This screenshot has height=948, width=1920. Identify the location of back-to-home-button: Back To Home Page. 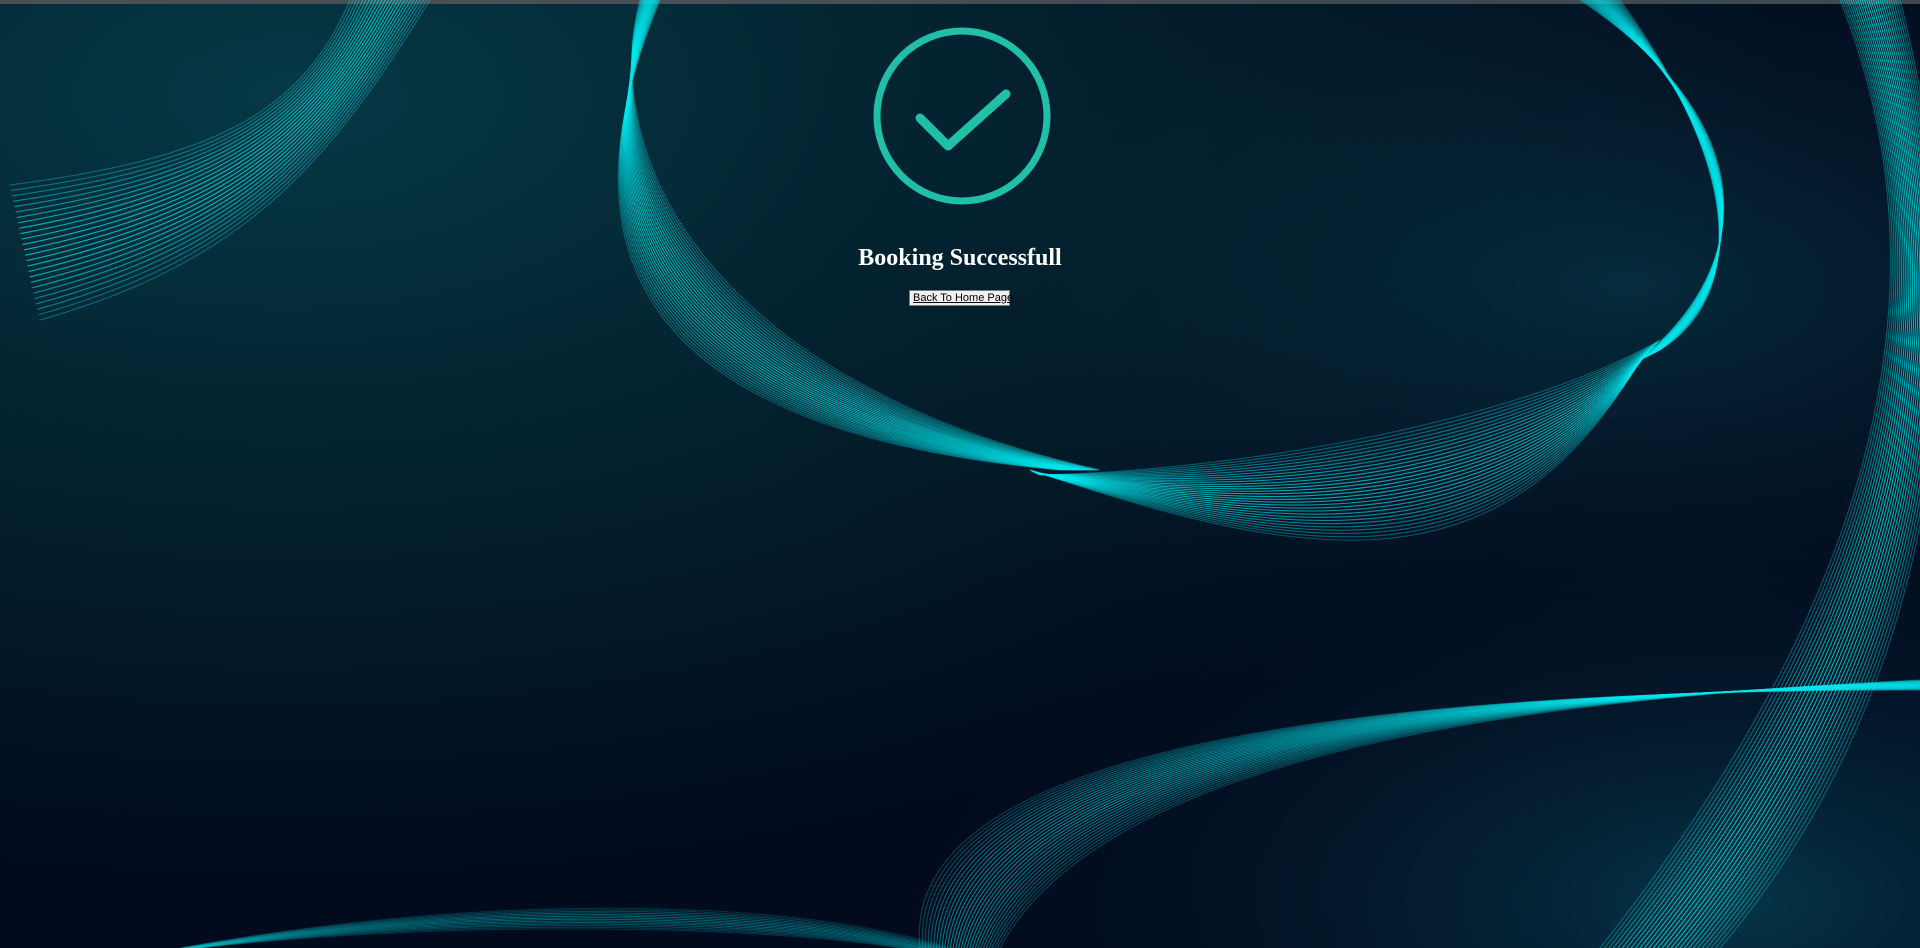
(961, 298).